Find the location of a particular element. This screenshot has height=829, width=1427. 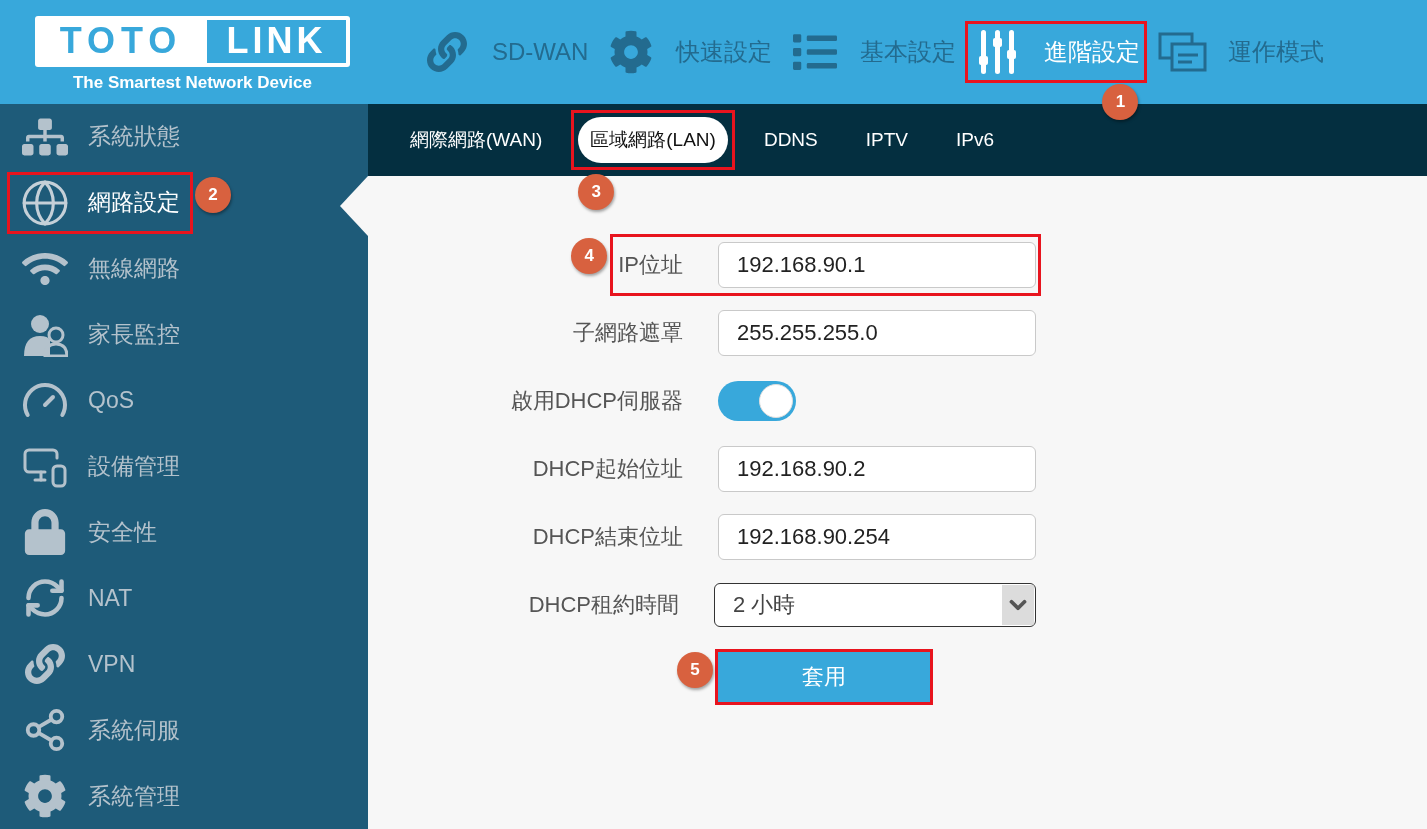

sidebar-item: 系統伺服 is located at coordinates (100, 730).